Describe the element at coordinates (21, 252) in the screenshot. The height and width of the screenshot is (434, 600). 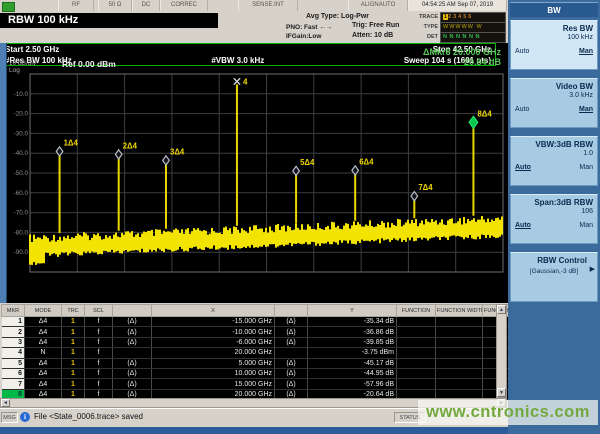
I see `svg-text: -90.0` at that location.